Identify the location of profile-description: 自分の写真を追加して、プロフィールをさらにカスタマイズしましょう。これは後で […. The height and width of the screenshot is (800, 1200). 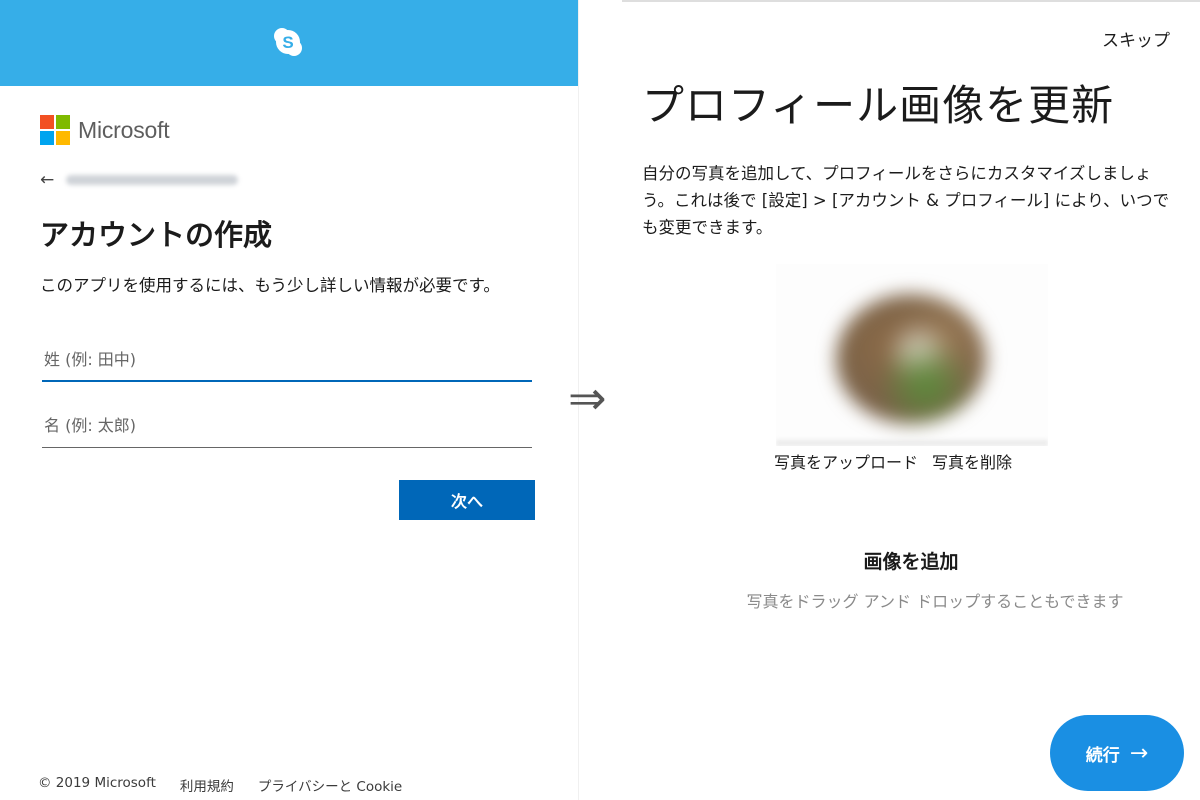
(906, 200).